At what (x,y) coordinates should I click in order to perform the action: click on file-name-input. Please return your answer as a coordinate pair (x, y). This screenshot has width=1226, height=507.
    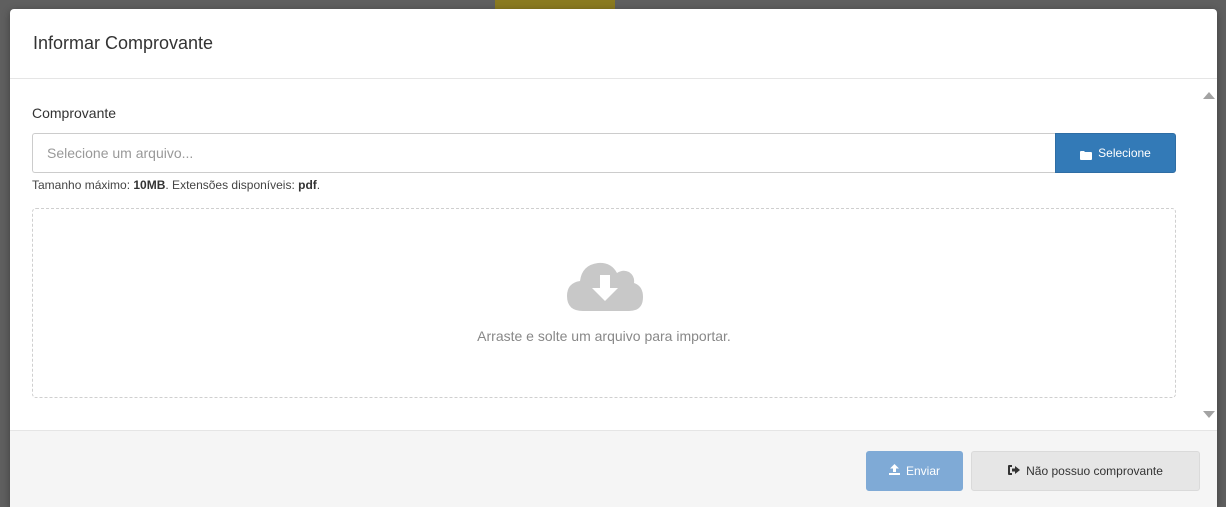
    Looking at the image, I should click on (543, 153).